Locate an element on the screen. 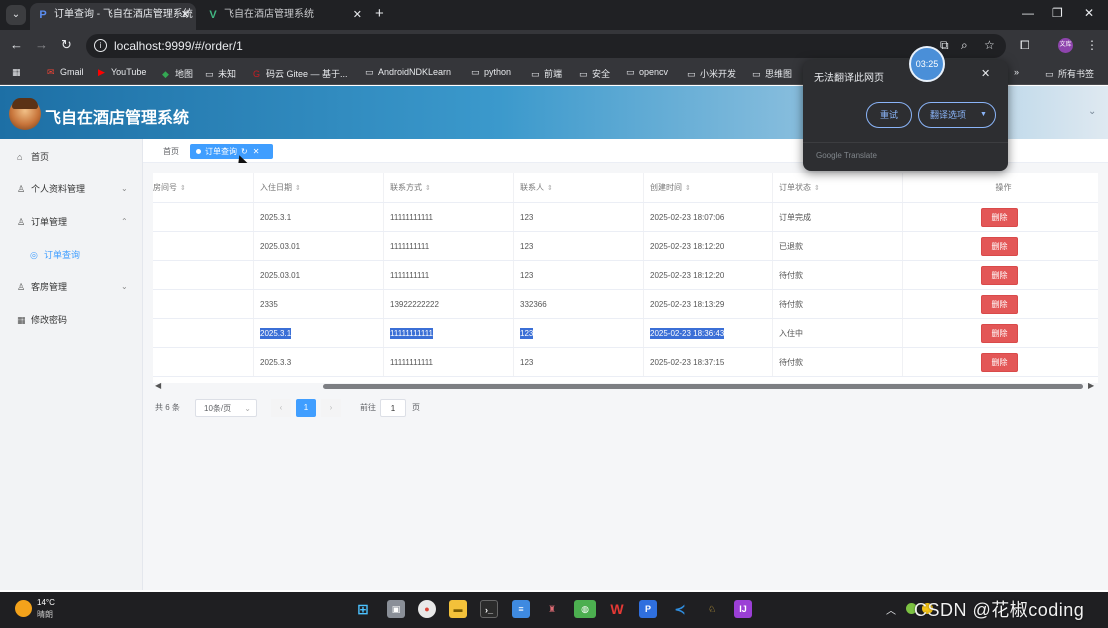  app-icon: ♜ is located at coordinates (552, 609).